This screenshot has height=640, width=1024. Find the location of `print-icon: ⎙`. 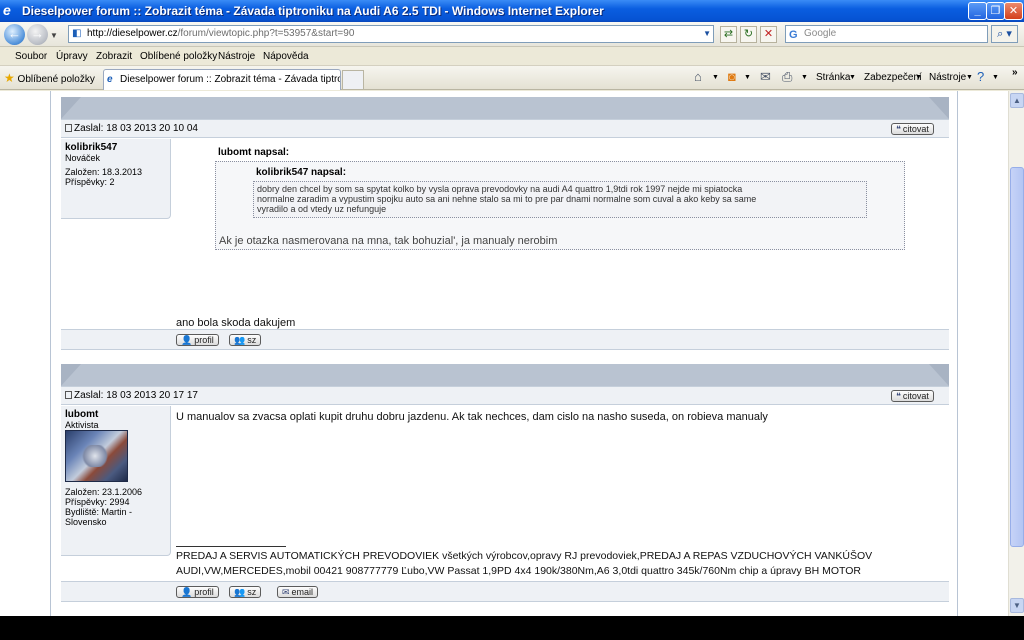

print-icon: ⎙ is located at coordinates (787, 77).